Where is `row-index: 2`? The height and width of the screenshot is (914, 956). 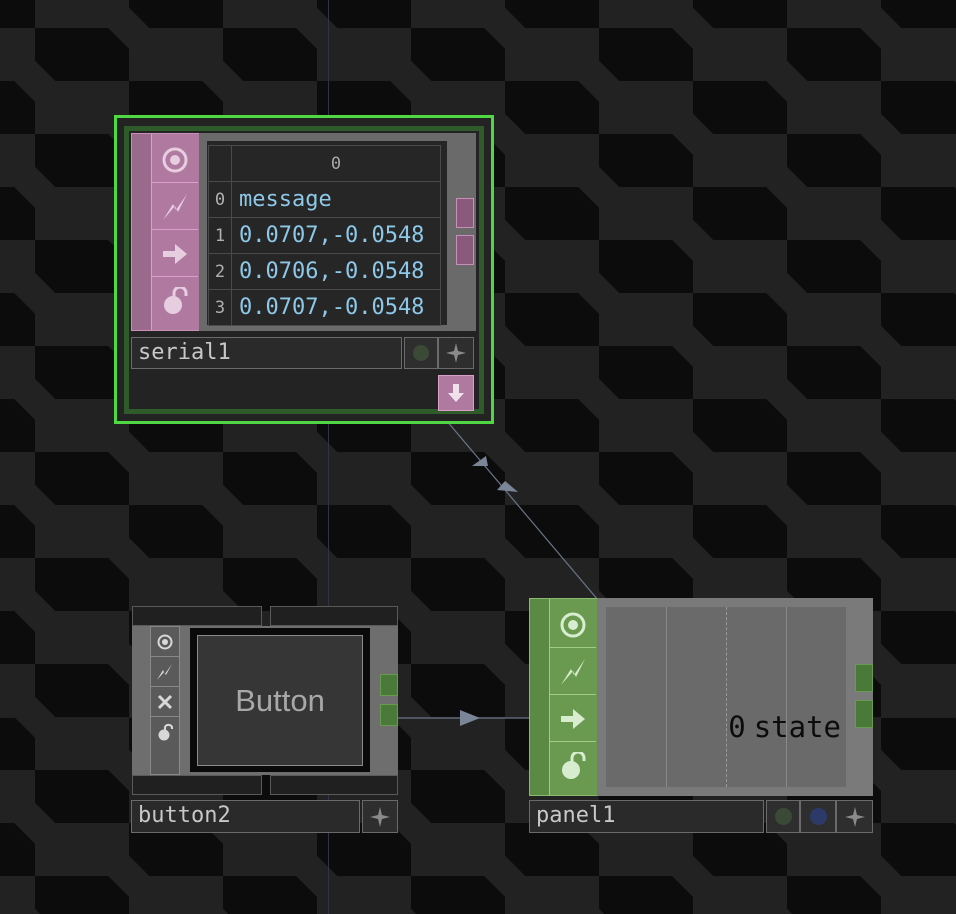
row-index: 2 is located at coordinates (220, 271).